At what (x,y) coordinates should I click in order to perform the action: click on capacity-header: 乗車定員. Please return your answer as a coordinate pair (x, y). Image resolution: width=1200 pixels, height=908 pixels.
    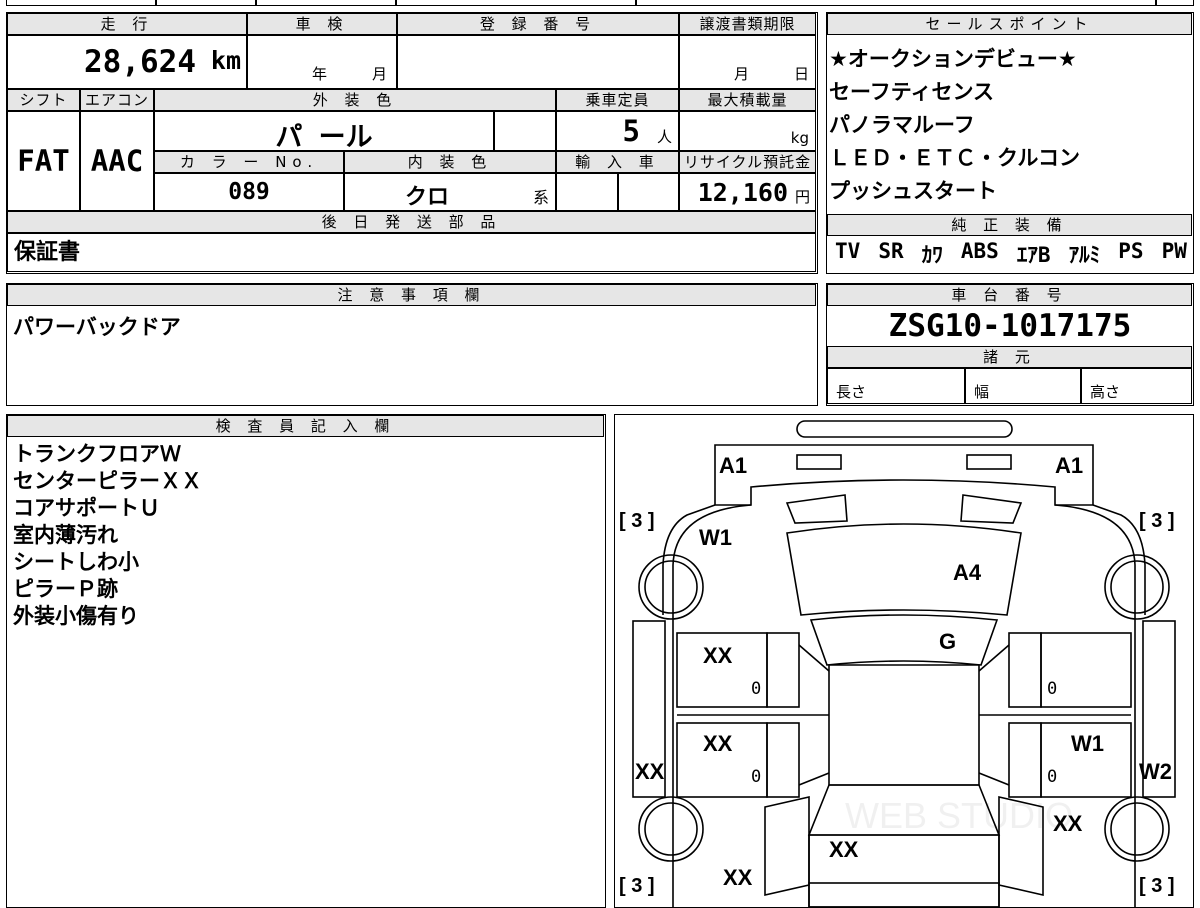
    Looking at the image, I should click on (617, 100).